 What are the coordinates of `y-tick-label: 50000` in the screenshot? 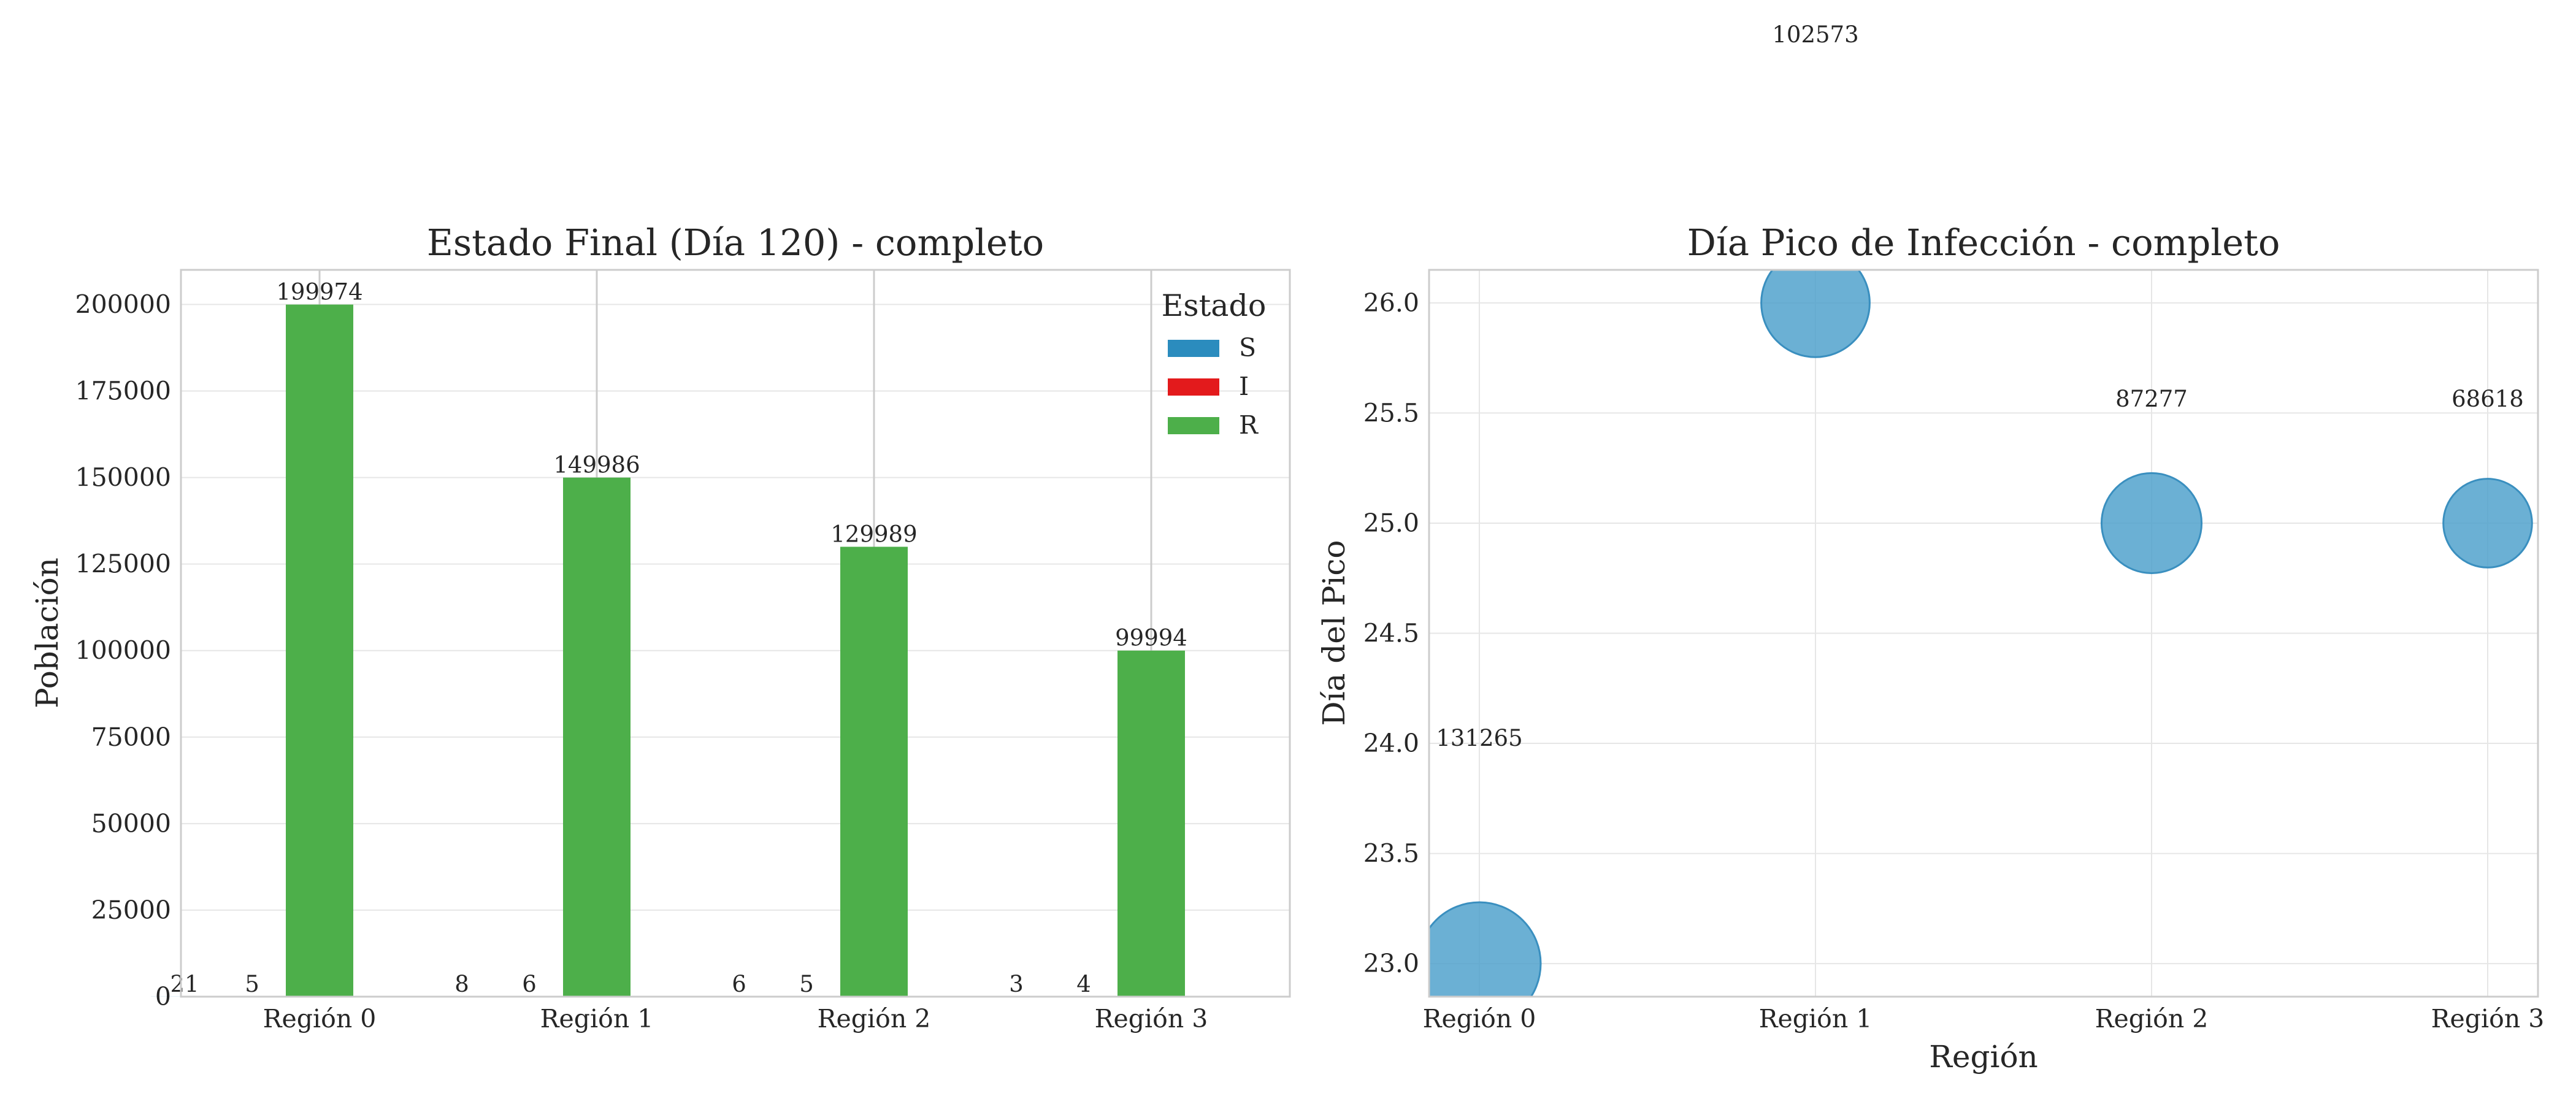 It's located at (131, 823).